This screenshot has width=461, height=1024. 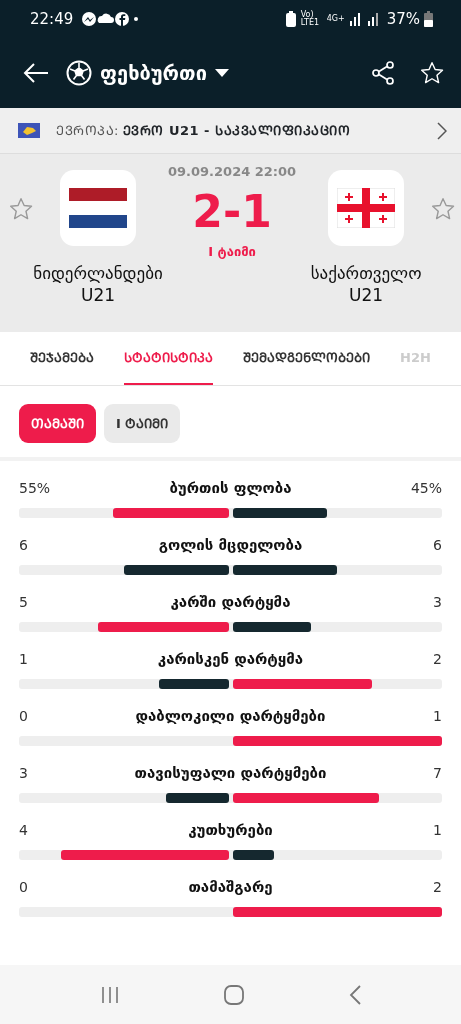 I want to click on screen-title: ფეხბურთი, so click(x=153, y=73).